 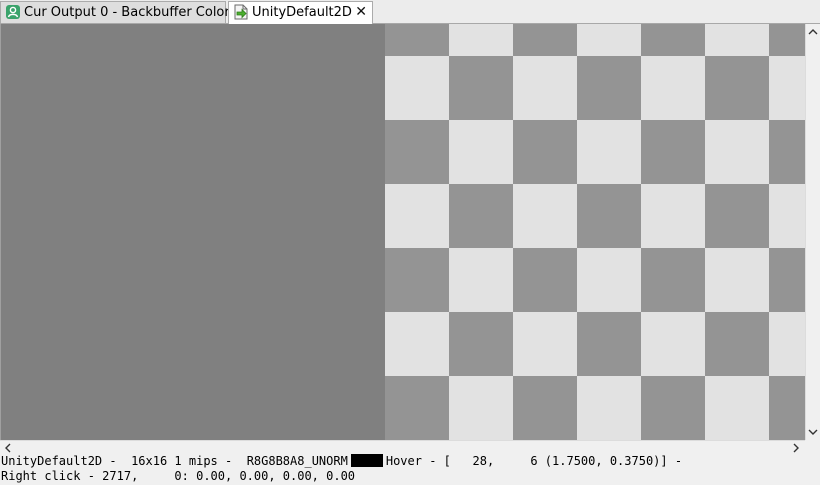 What do you see at coordinates (563, 461) in the screenshot?
I see `hover-value: [ 28, 6 (1.7500, 0.3750)] -` at bounding box center [563, 461].